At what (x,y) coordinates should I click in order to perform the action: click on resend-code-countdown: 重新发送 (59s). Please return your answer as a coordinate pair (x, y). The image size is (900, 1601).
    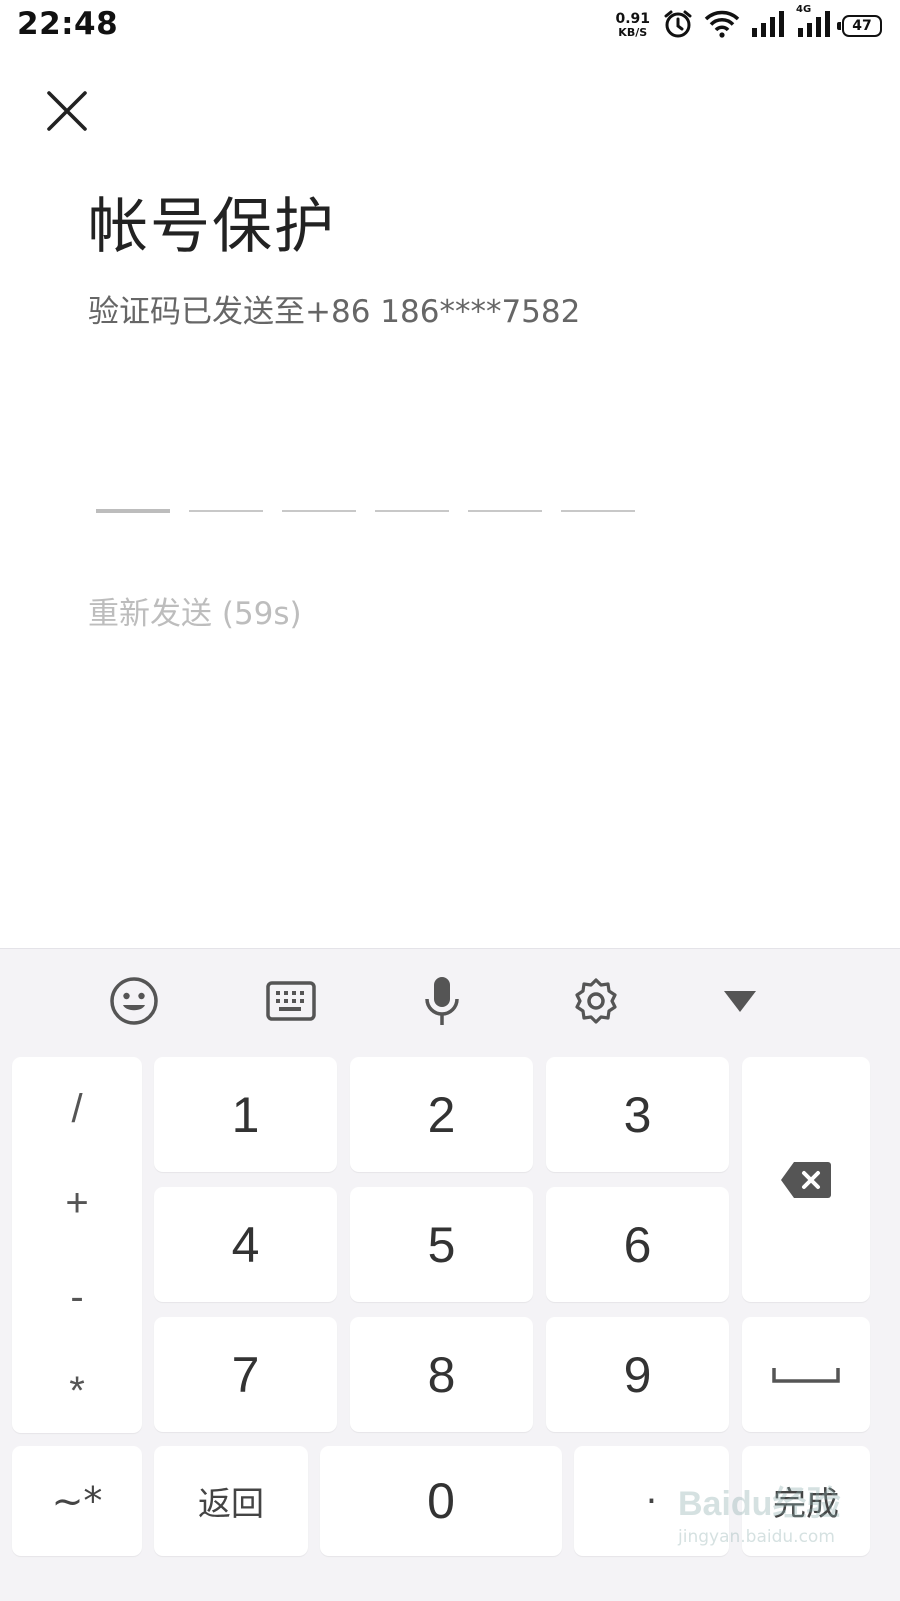
    Looking at the image, I should click on (195, 614).